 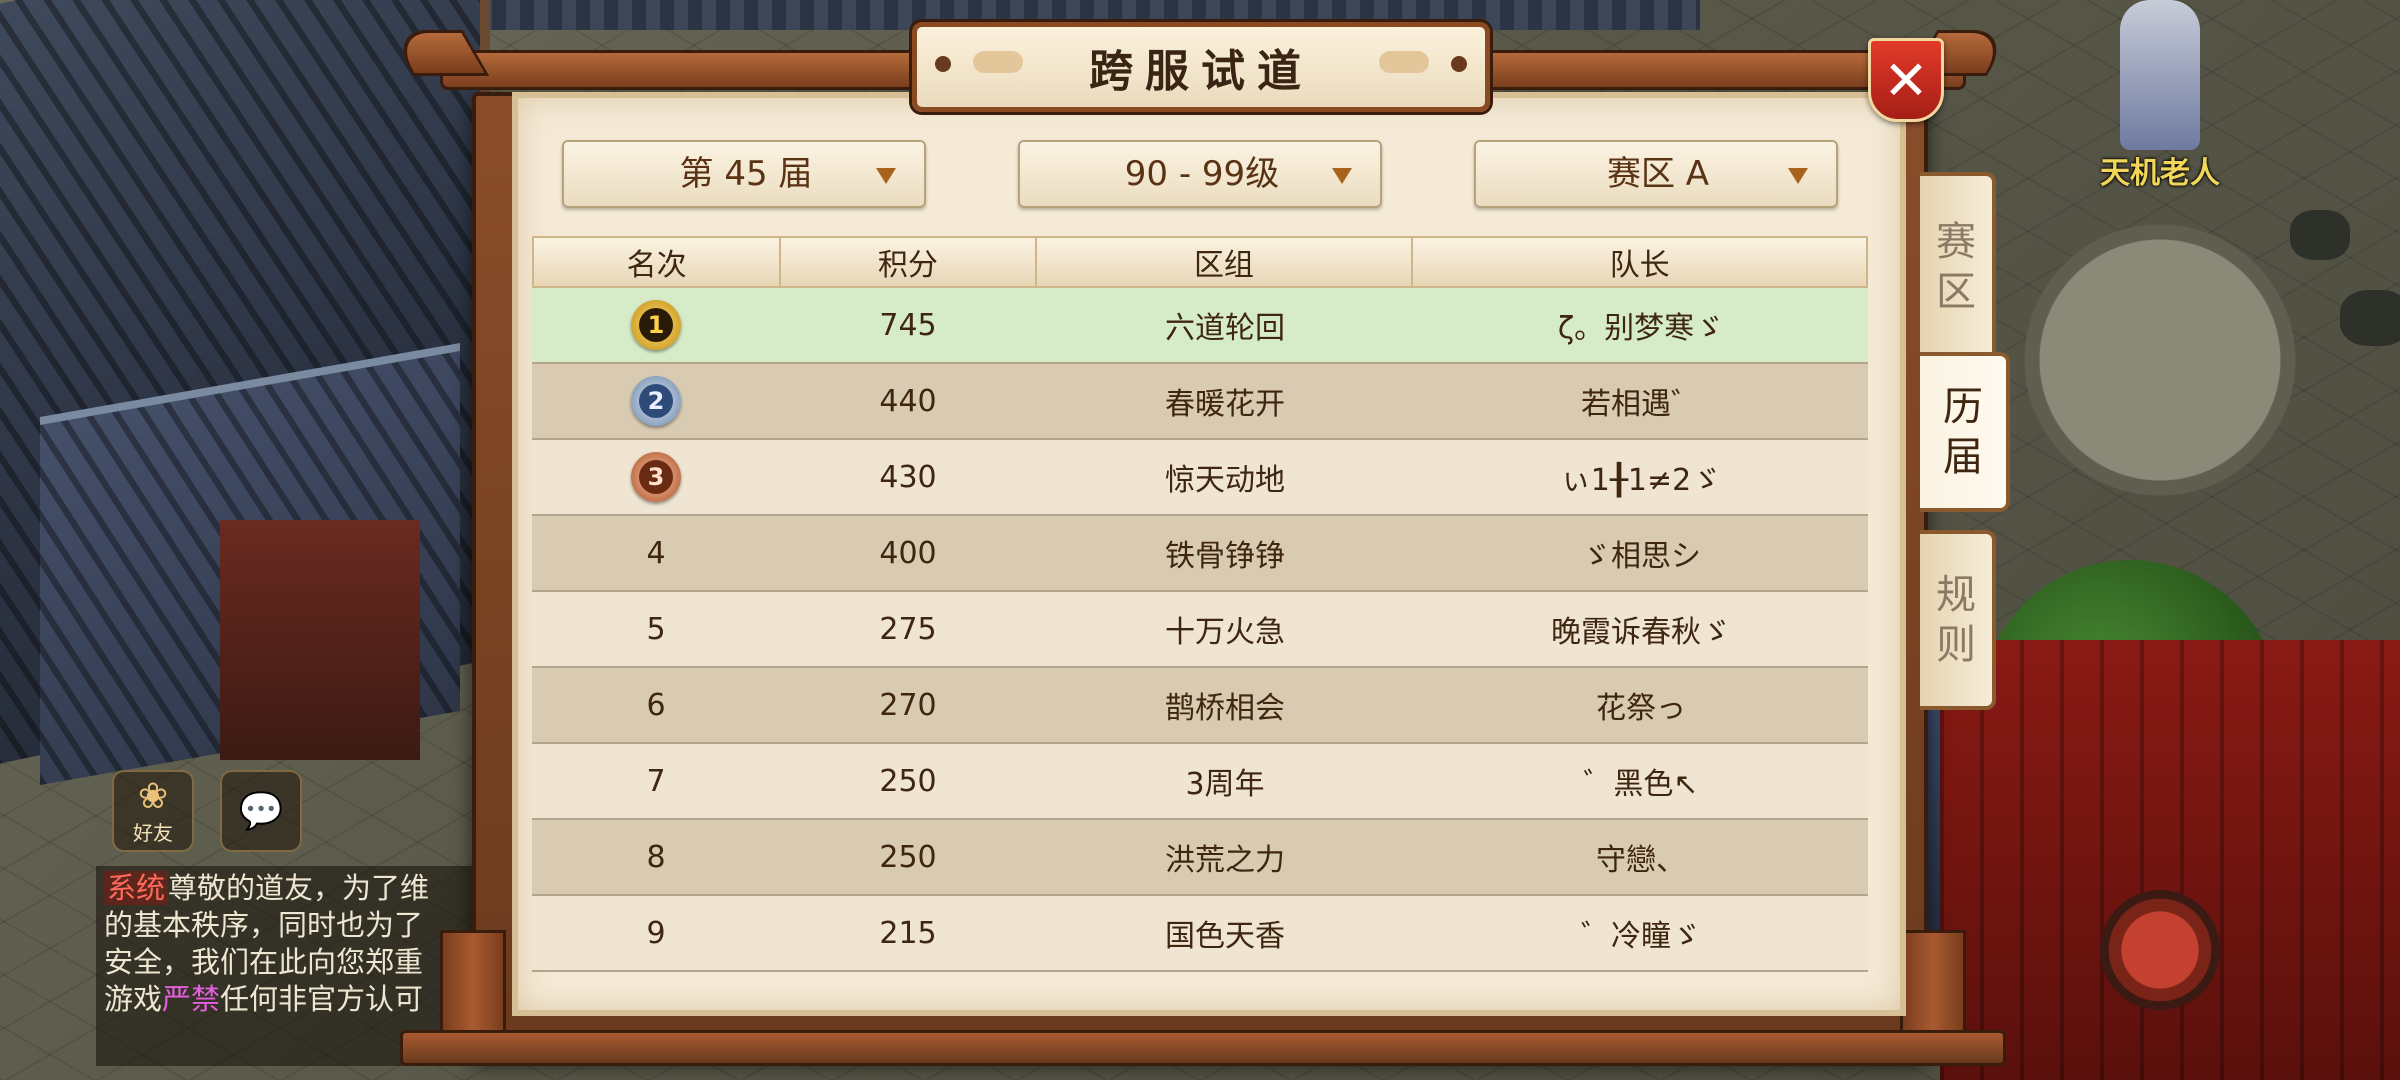 What do you see at coordinates (322, 999) in the screenshot?
I see `chat-text: 任何非官方认可` at bounding box center [322, 999].